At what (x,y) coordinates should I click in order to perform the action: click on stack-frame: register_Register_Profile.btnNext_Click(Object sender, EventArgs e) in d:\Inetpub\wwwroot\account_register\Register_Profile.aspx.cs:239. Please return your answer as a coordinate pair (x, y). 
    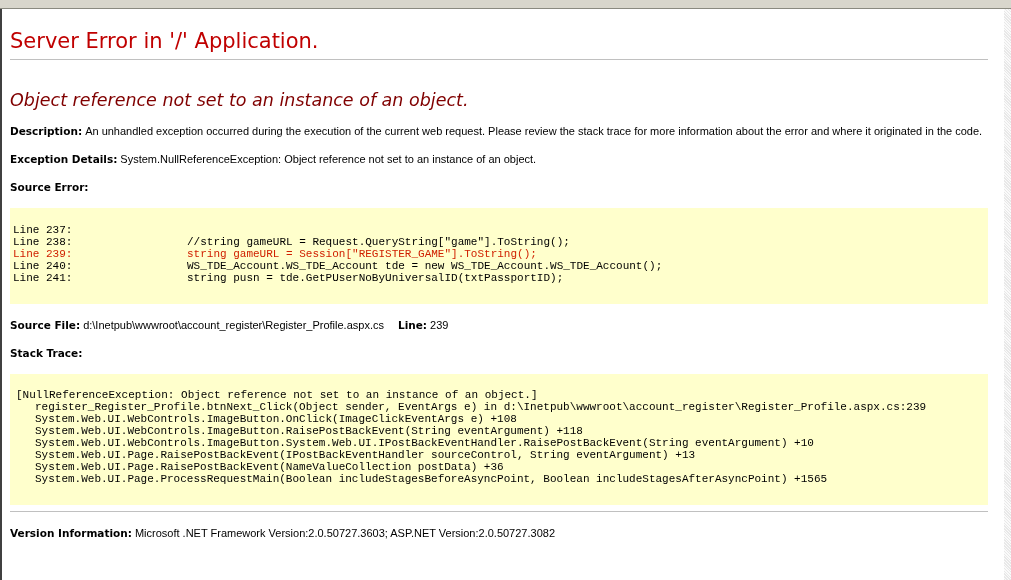
    Looking at the image, I should click on (481, 407).